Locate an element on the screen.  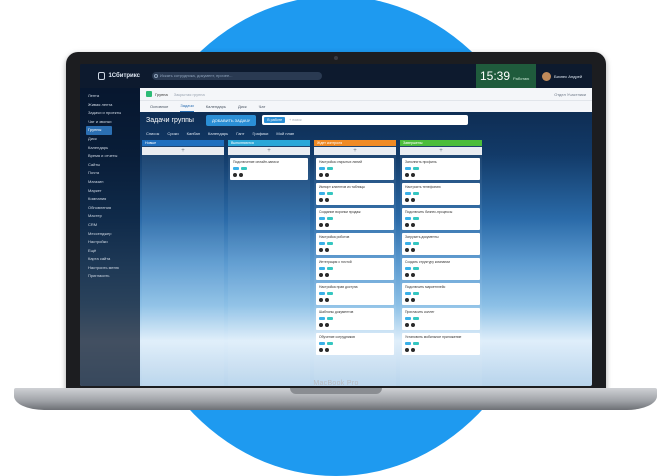
tab: Чат is located at coordinates (262, 108).